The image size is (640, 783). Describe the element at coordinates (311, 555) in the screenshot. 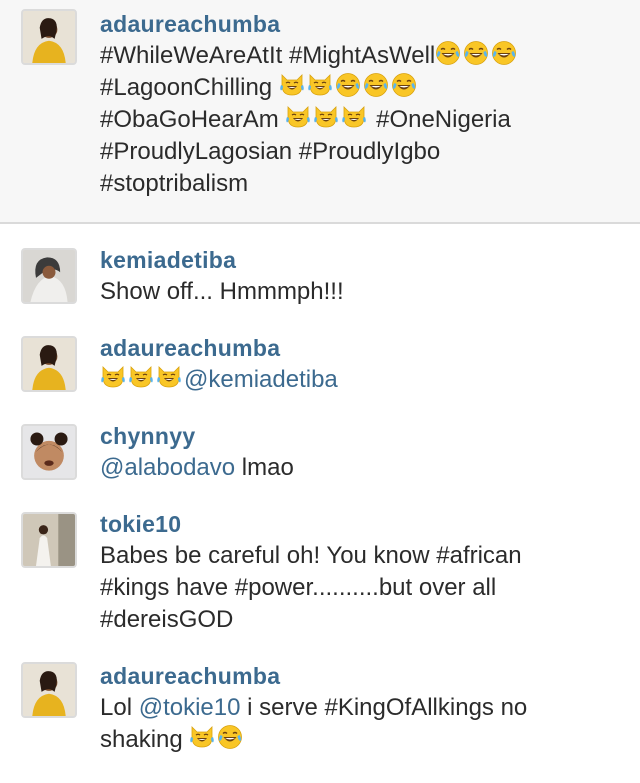

I see `comment-line: Babes be careful oh! You know #african` at that location.